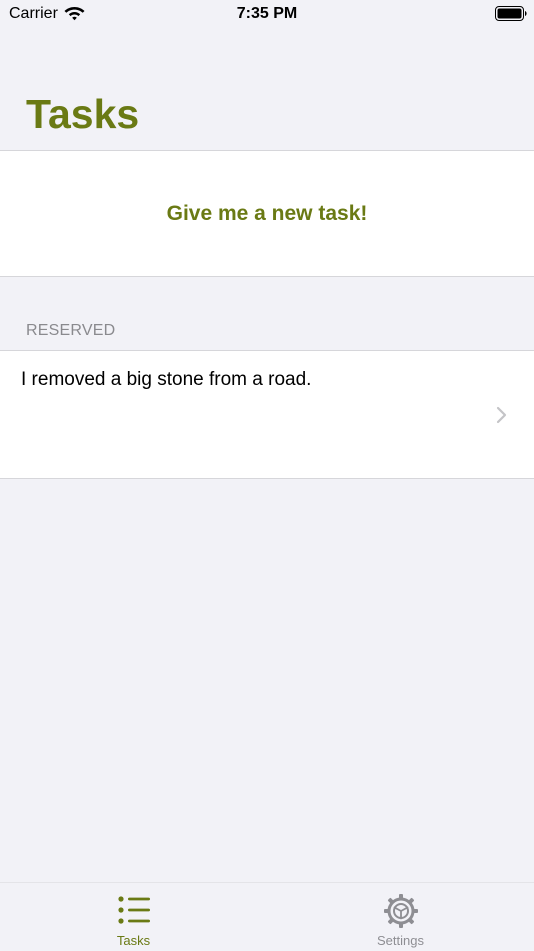 The width and height of the screenshot is (534, 951). Describe the element at coordinates (267, 414) in the screenshot. I see `reserved-task-row: I removed a big stone from a road.` at that location.